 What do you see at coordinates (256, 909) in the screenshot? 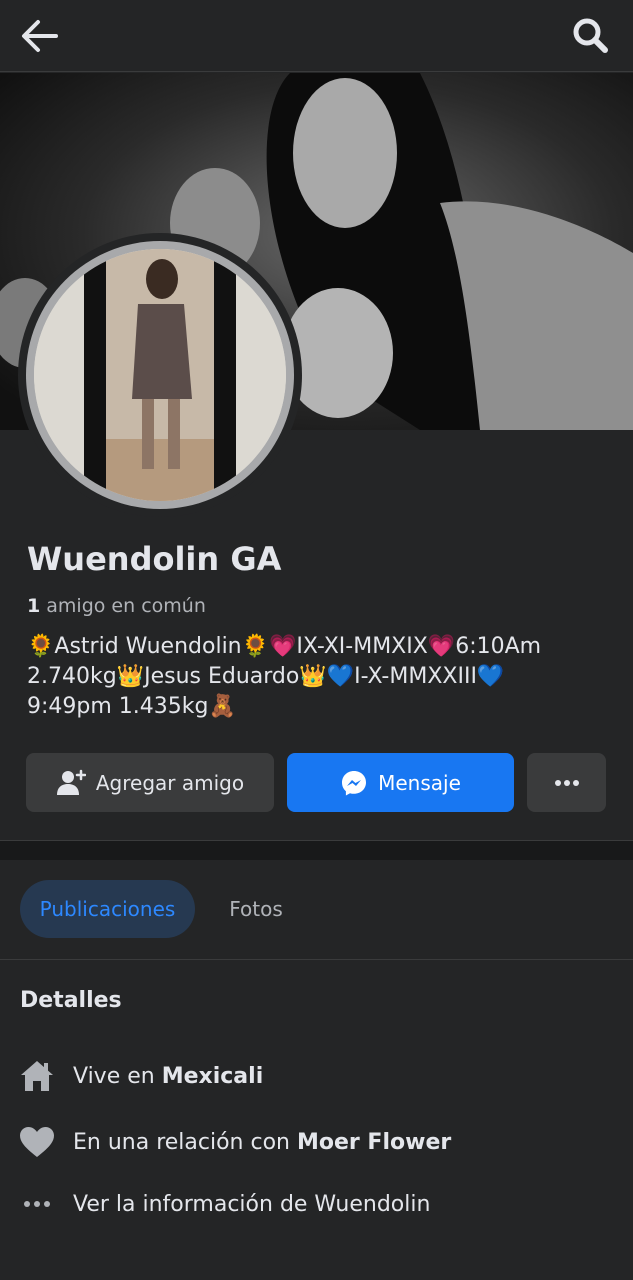
I see `tab-fotos: Fotos` at bounding box center [256, 909].